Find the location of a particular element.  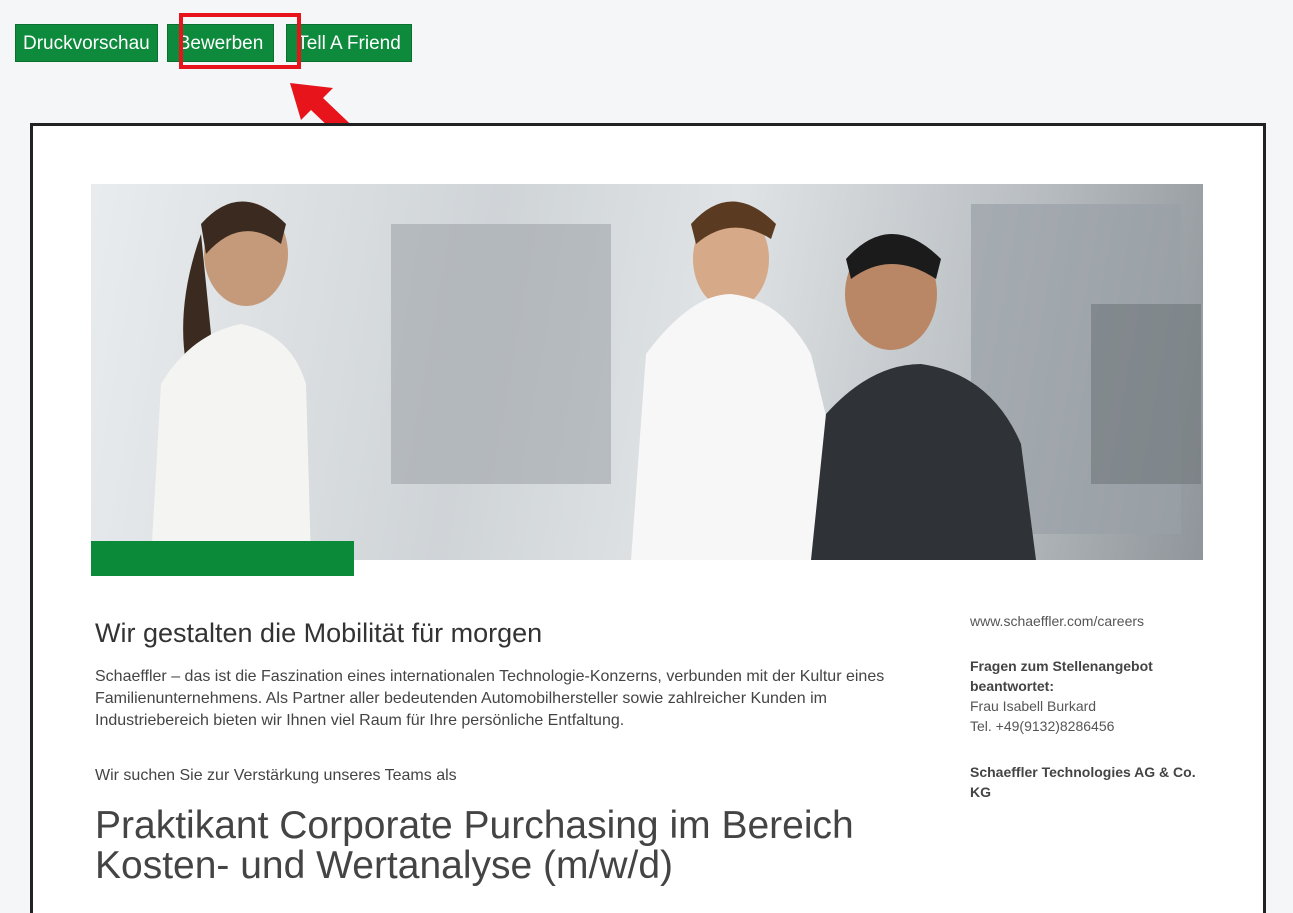

careers-url: www.schaeffler.com/careers is located at coordinates (1090, 621).